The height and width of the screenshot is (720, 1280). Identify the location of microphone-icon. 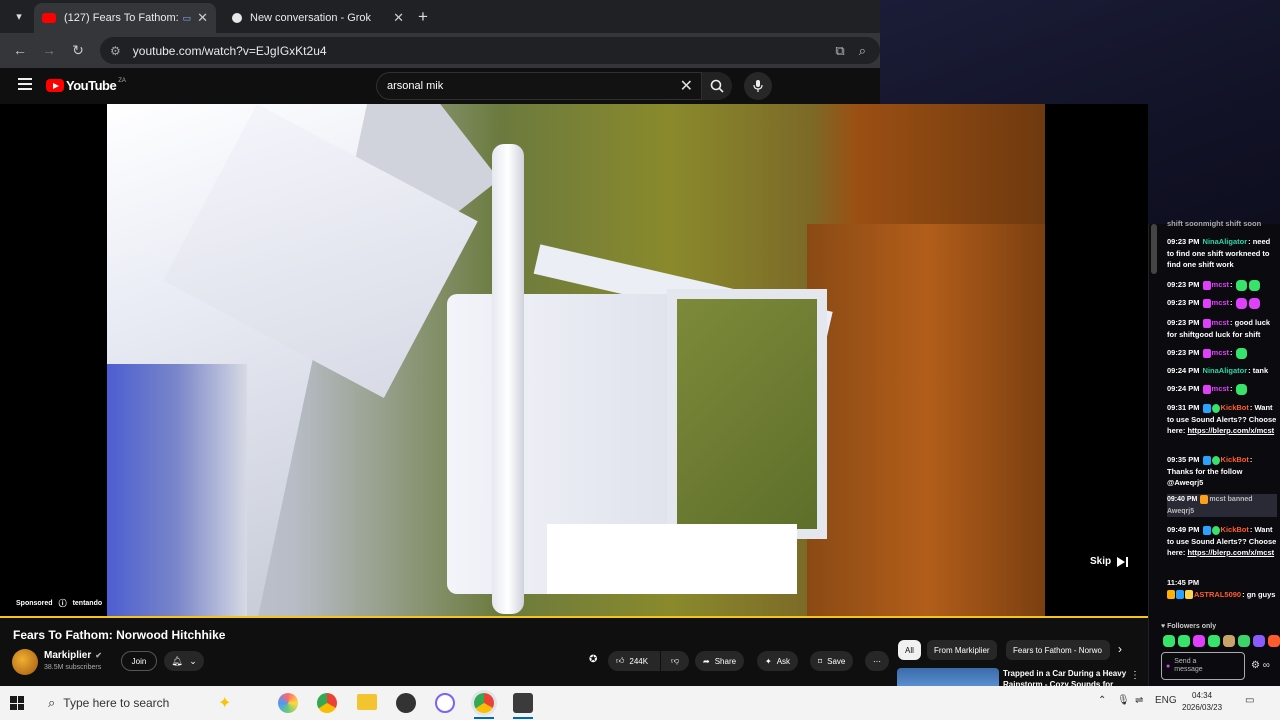
(758, 86).